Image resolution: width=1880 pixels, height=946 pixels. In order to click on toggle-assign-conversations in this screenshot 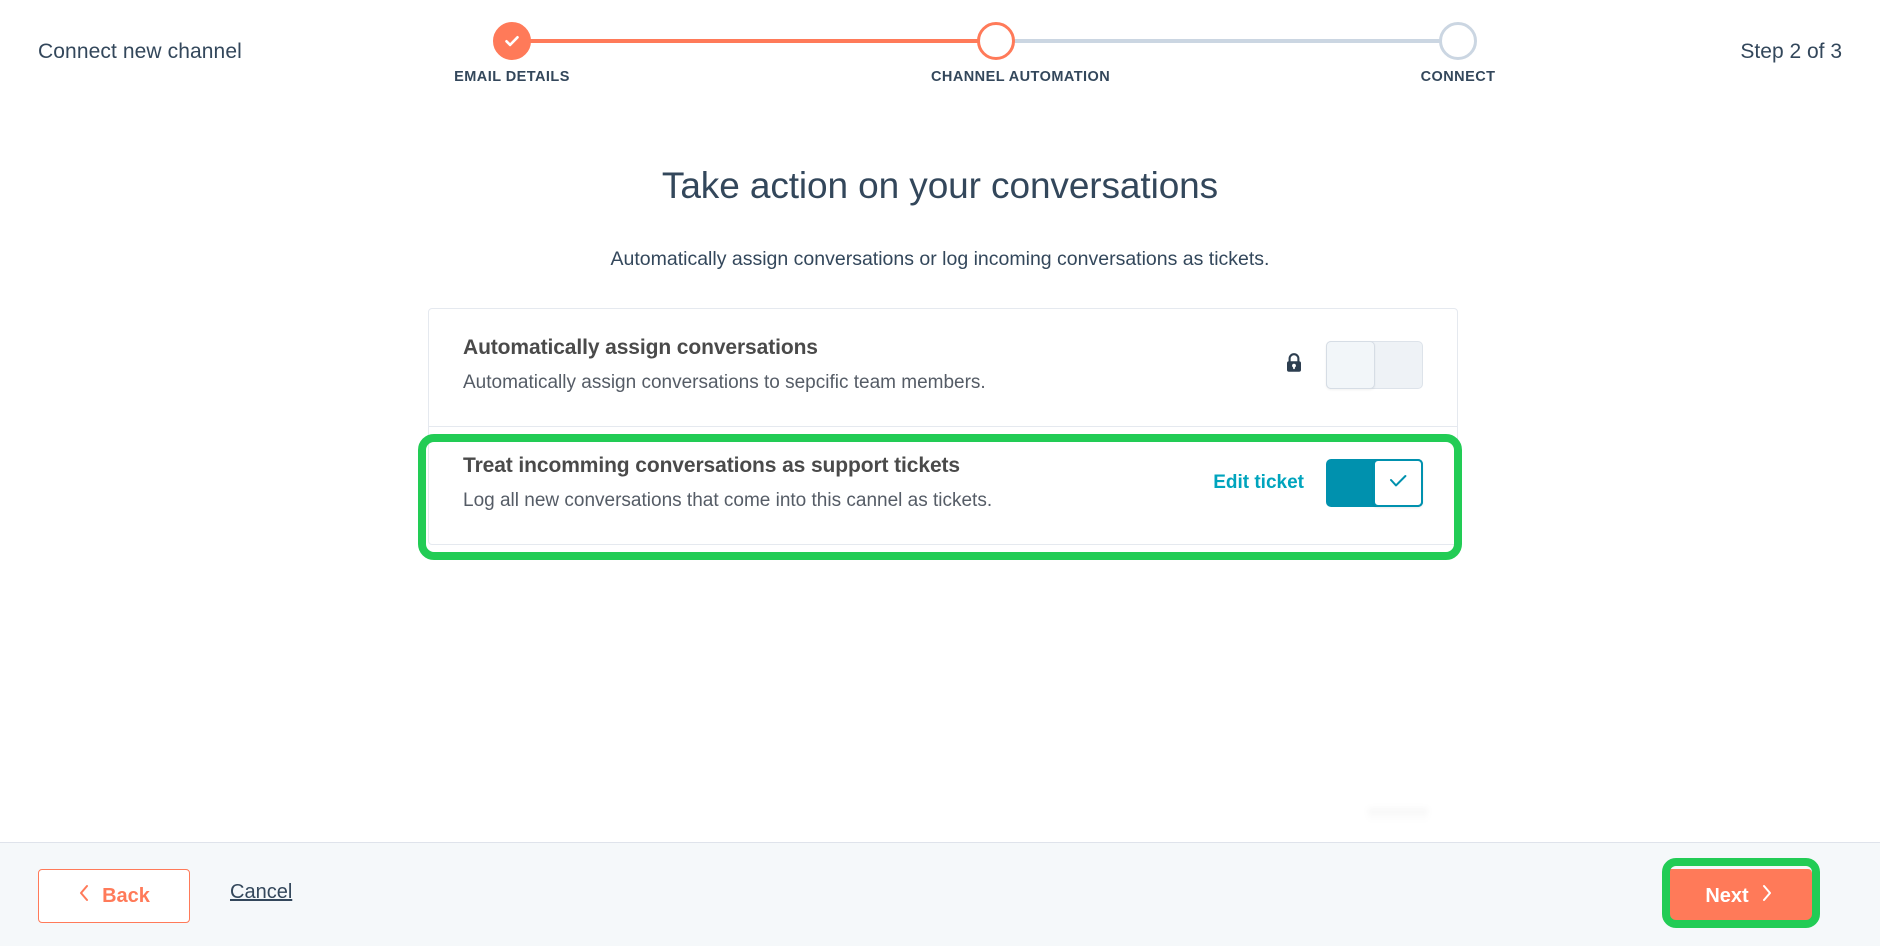, I will do `click(1374, 365)`.